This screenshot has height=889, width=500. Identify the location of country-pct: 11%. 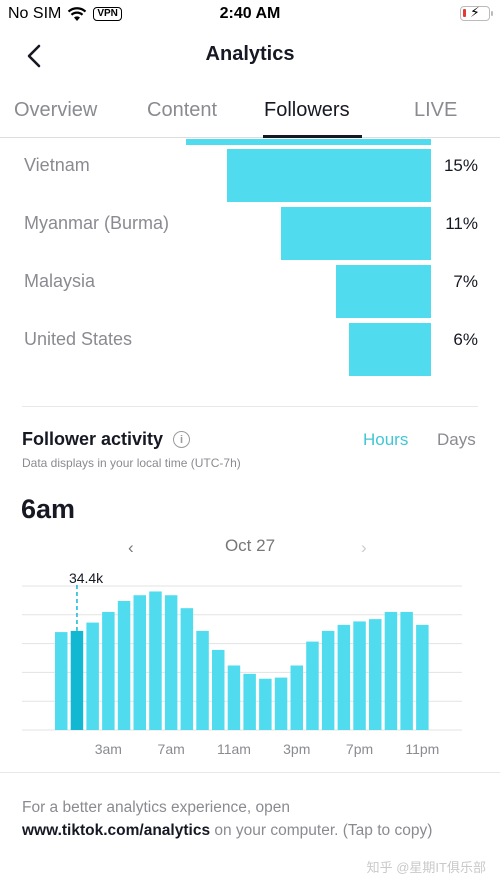
(461, 223).